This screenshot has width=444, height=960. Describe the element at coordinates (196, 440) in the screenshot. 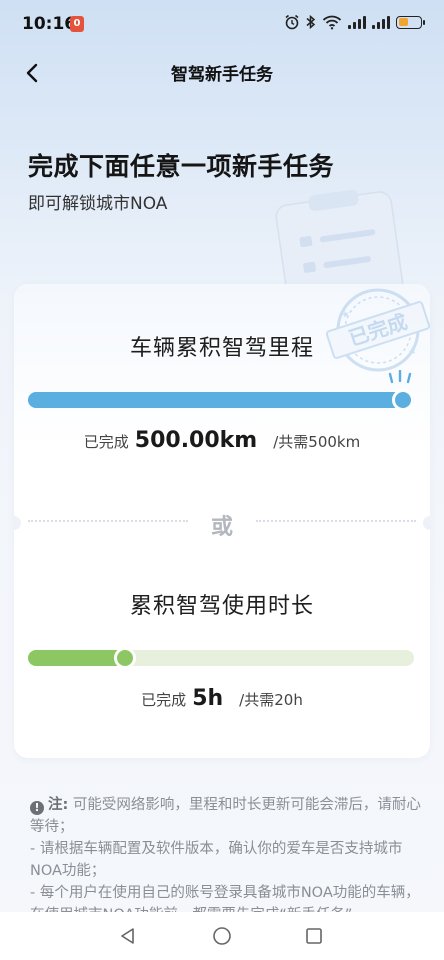

I see `mileage-value: 500.00km` at that location.